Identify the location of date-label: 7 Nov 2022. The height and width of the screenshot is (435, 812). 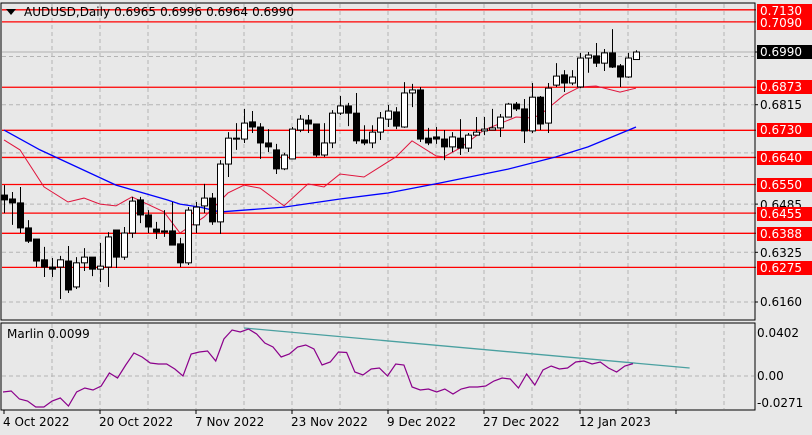
(230, 422).